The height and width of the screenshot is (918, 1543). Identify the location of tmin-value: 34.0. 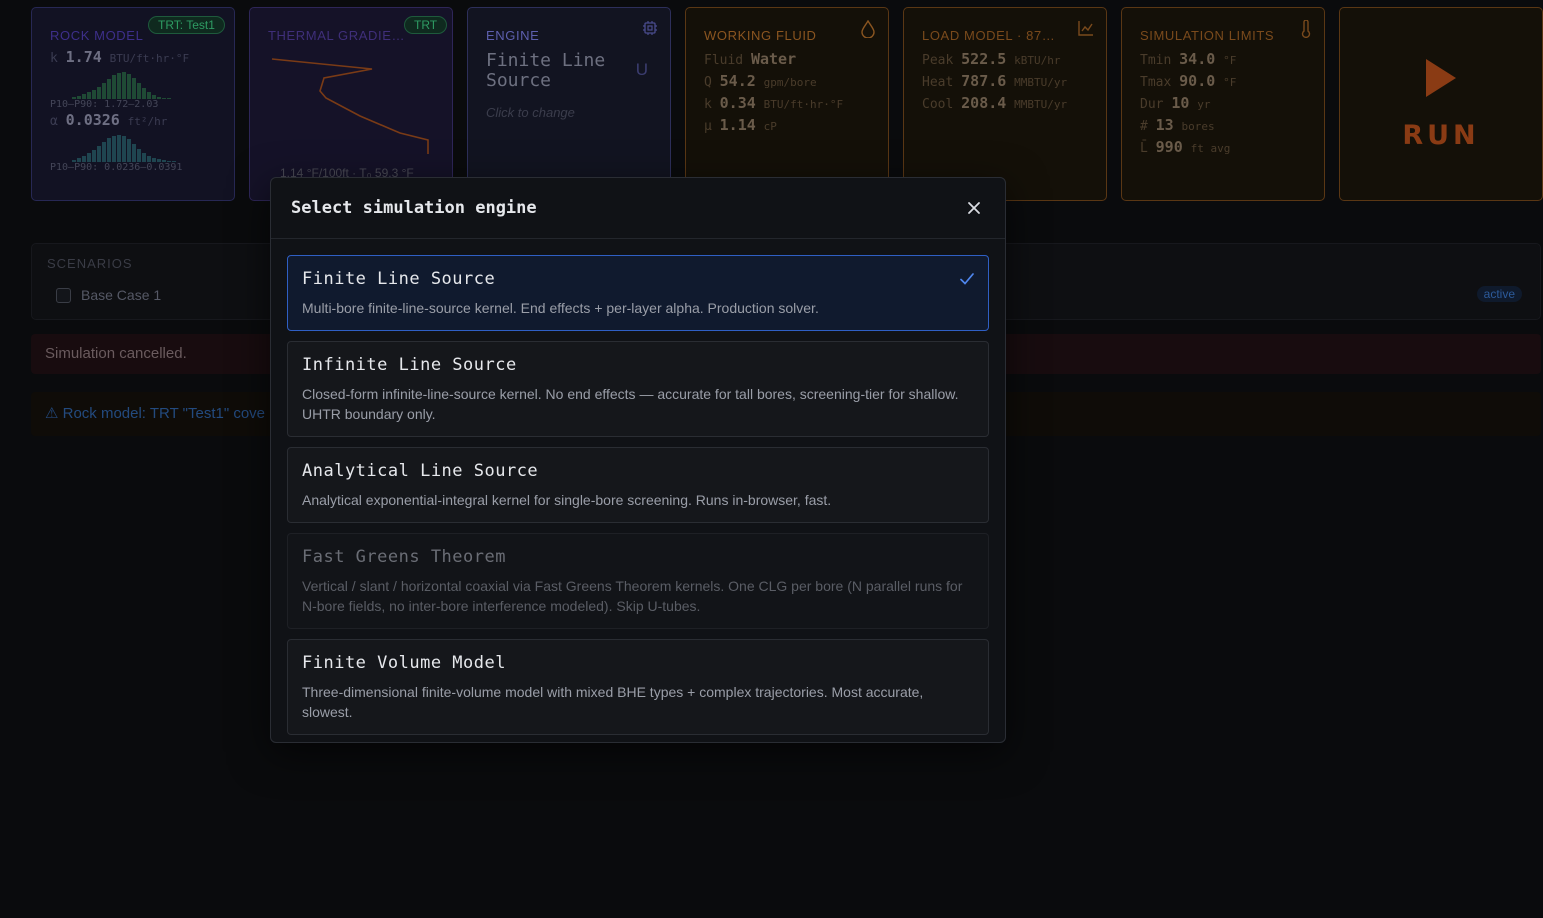
(1197, 59).